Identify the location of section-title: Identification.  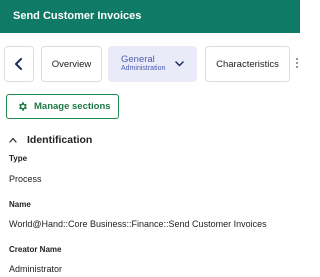
(60, 140).